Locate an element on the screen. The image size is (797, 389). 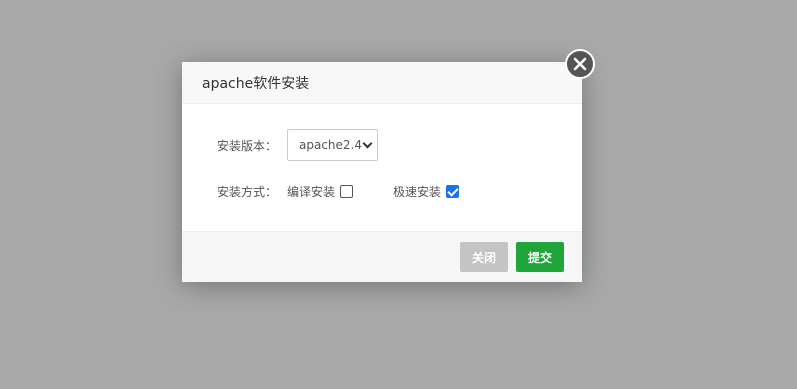
version-select: apache2.4 is located at coordinates (332, 145).